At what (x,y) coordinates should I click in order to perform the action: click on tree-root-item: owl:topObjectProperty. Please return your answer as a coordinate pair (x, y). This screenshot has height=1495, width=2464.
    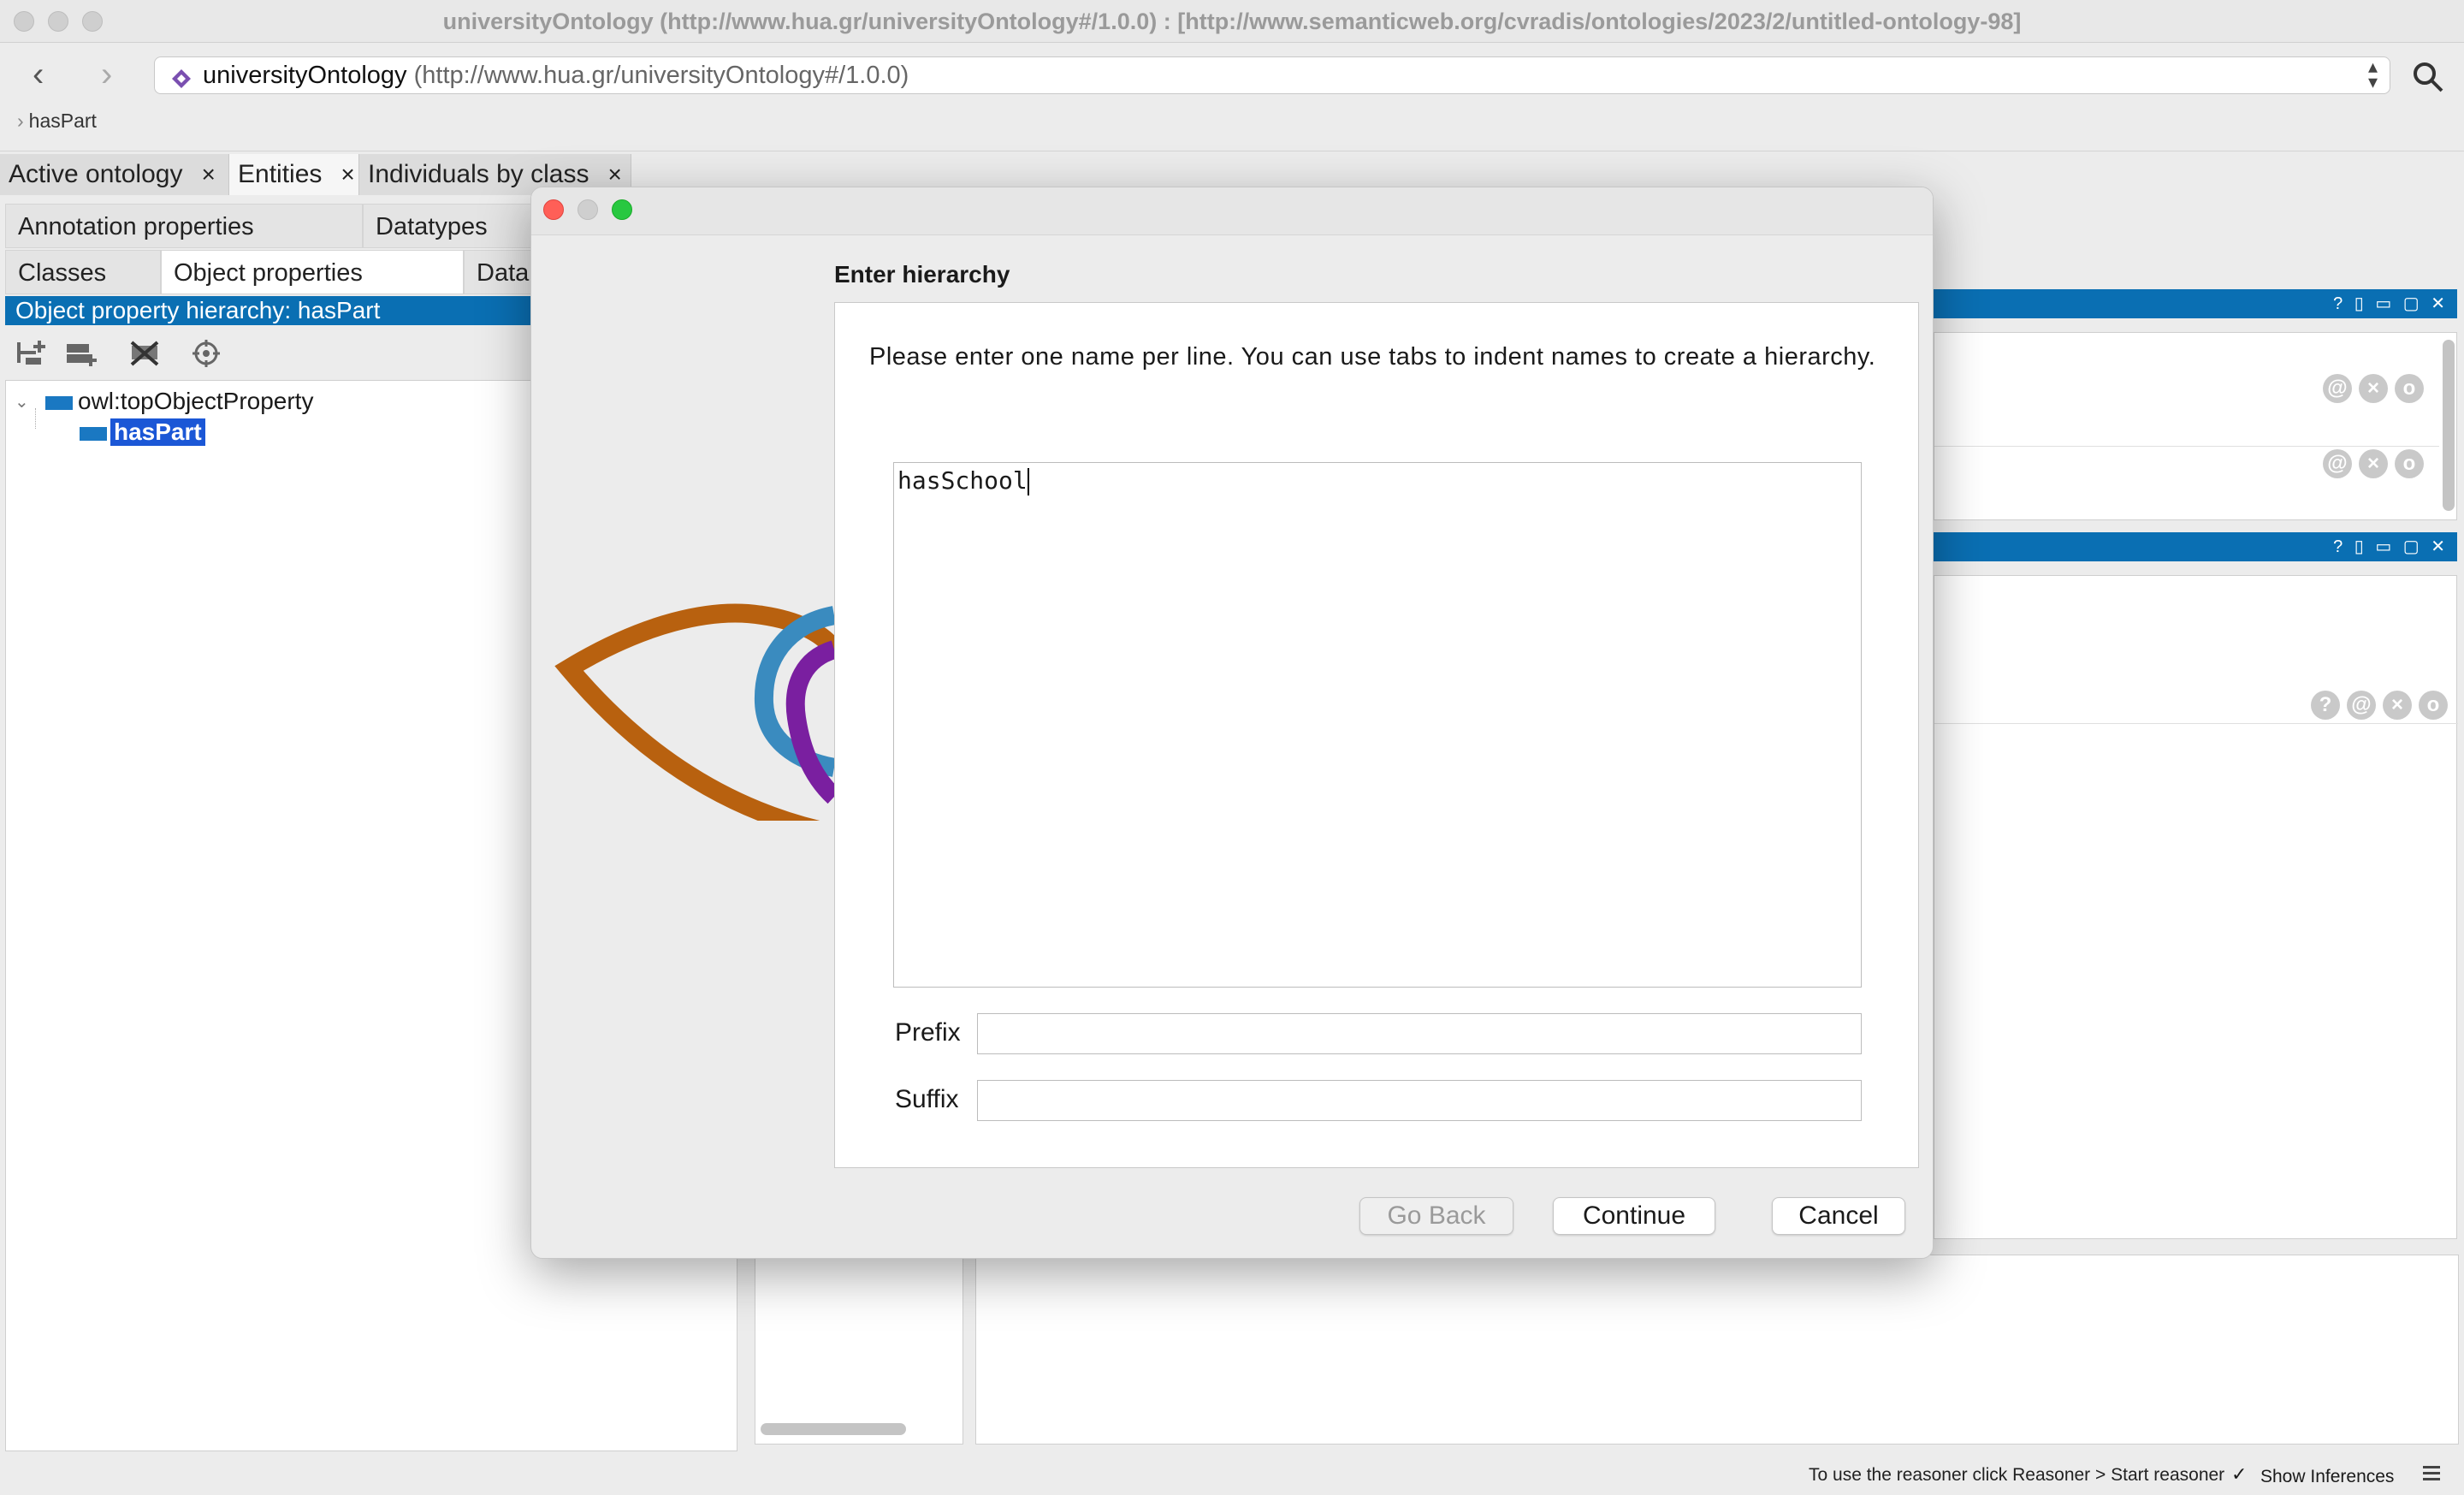
    Looking at the image, I should click on (195, 401).